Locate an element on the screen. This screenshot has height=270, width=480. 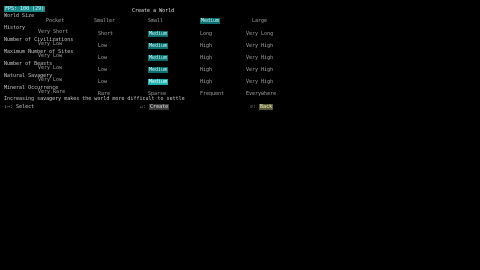
page-title: Create a World is located at coordinates (153, 11).